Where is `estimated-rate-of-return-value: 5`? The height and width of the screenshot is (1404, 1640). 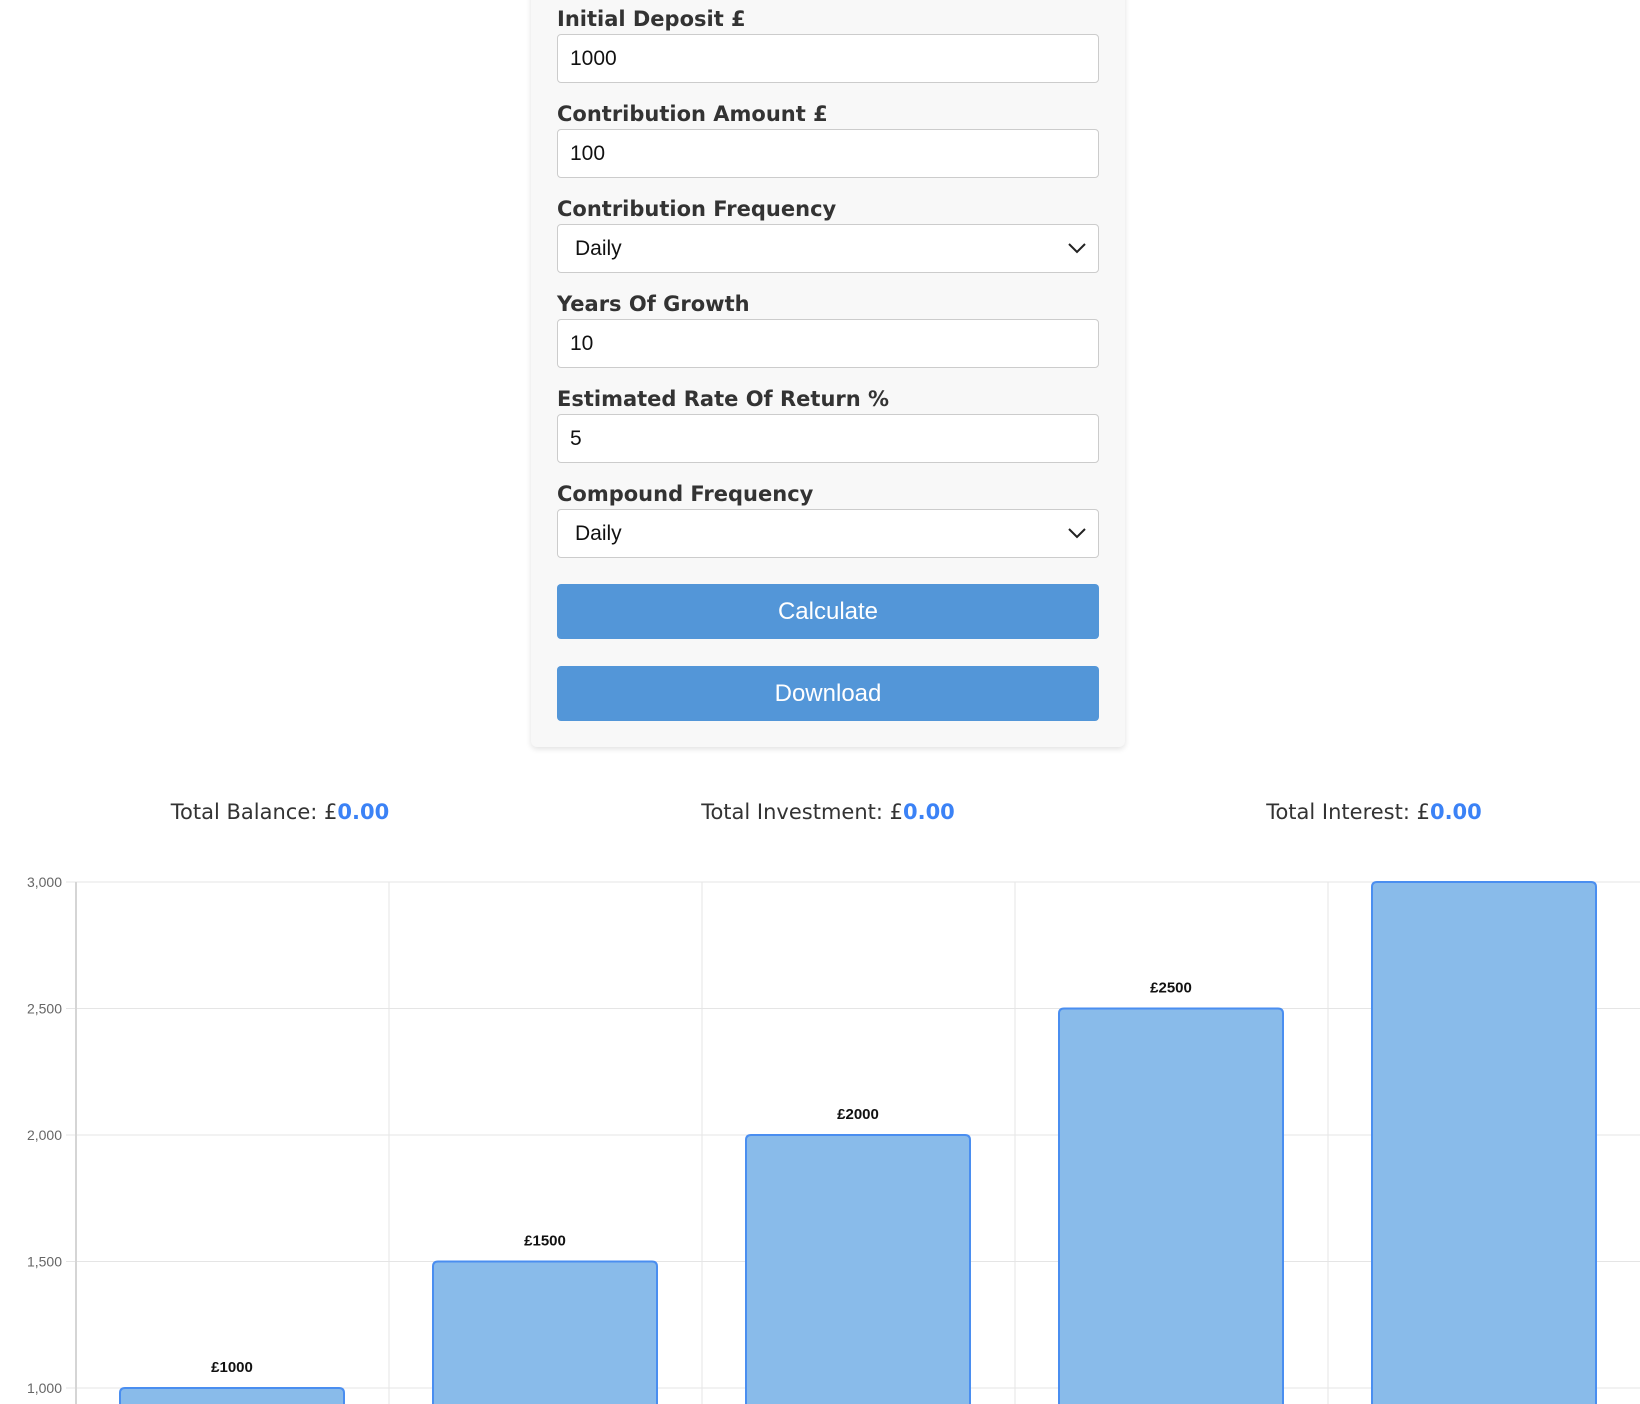 estimated-rate-of-return-value: 5 is located at coordinates (576, 438).